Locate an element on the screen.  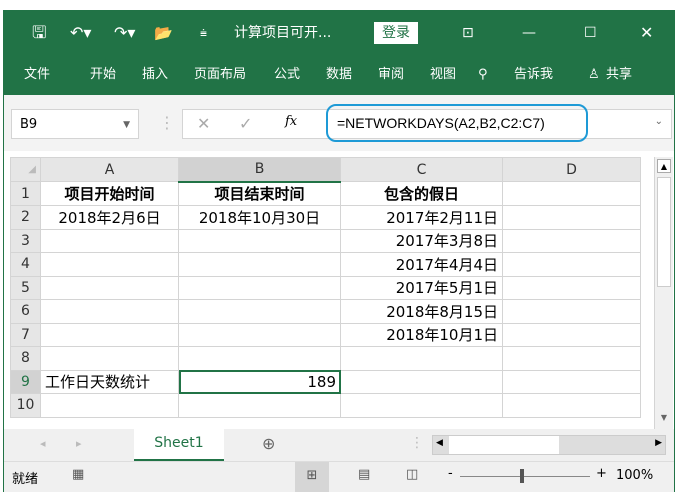
row-header: 8 is located at coordinates (25, 358).